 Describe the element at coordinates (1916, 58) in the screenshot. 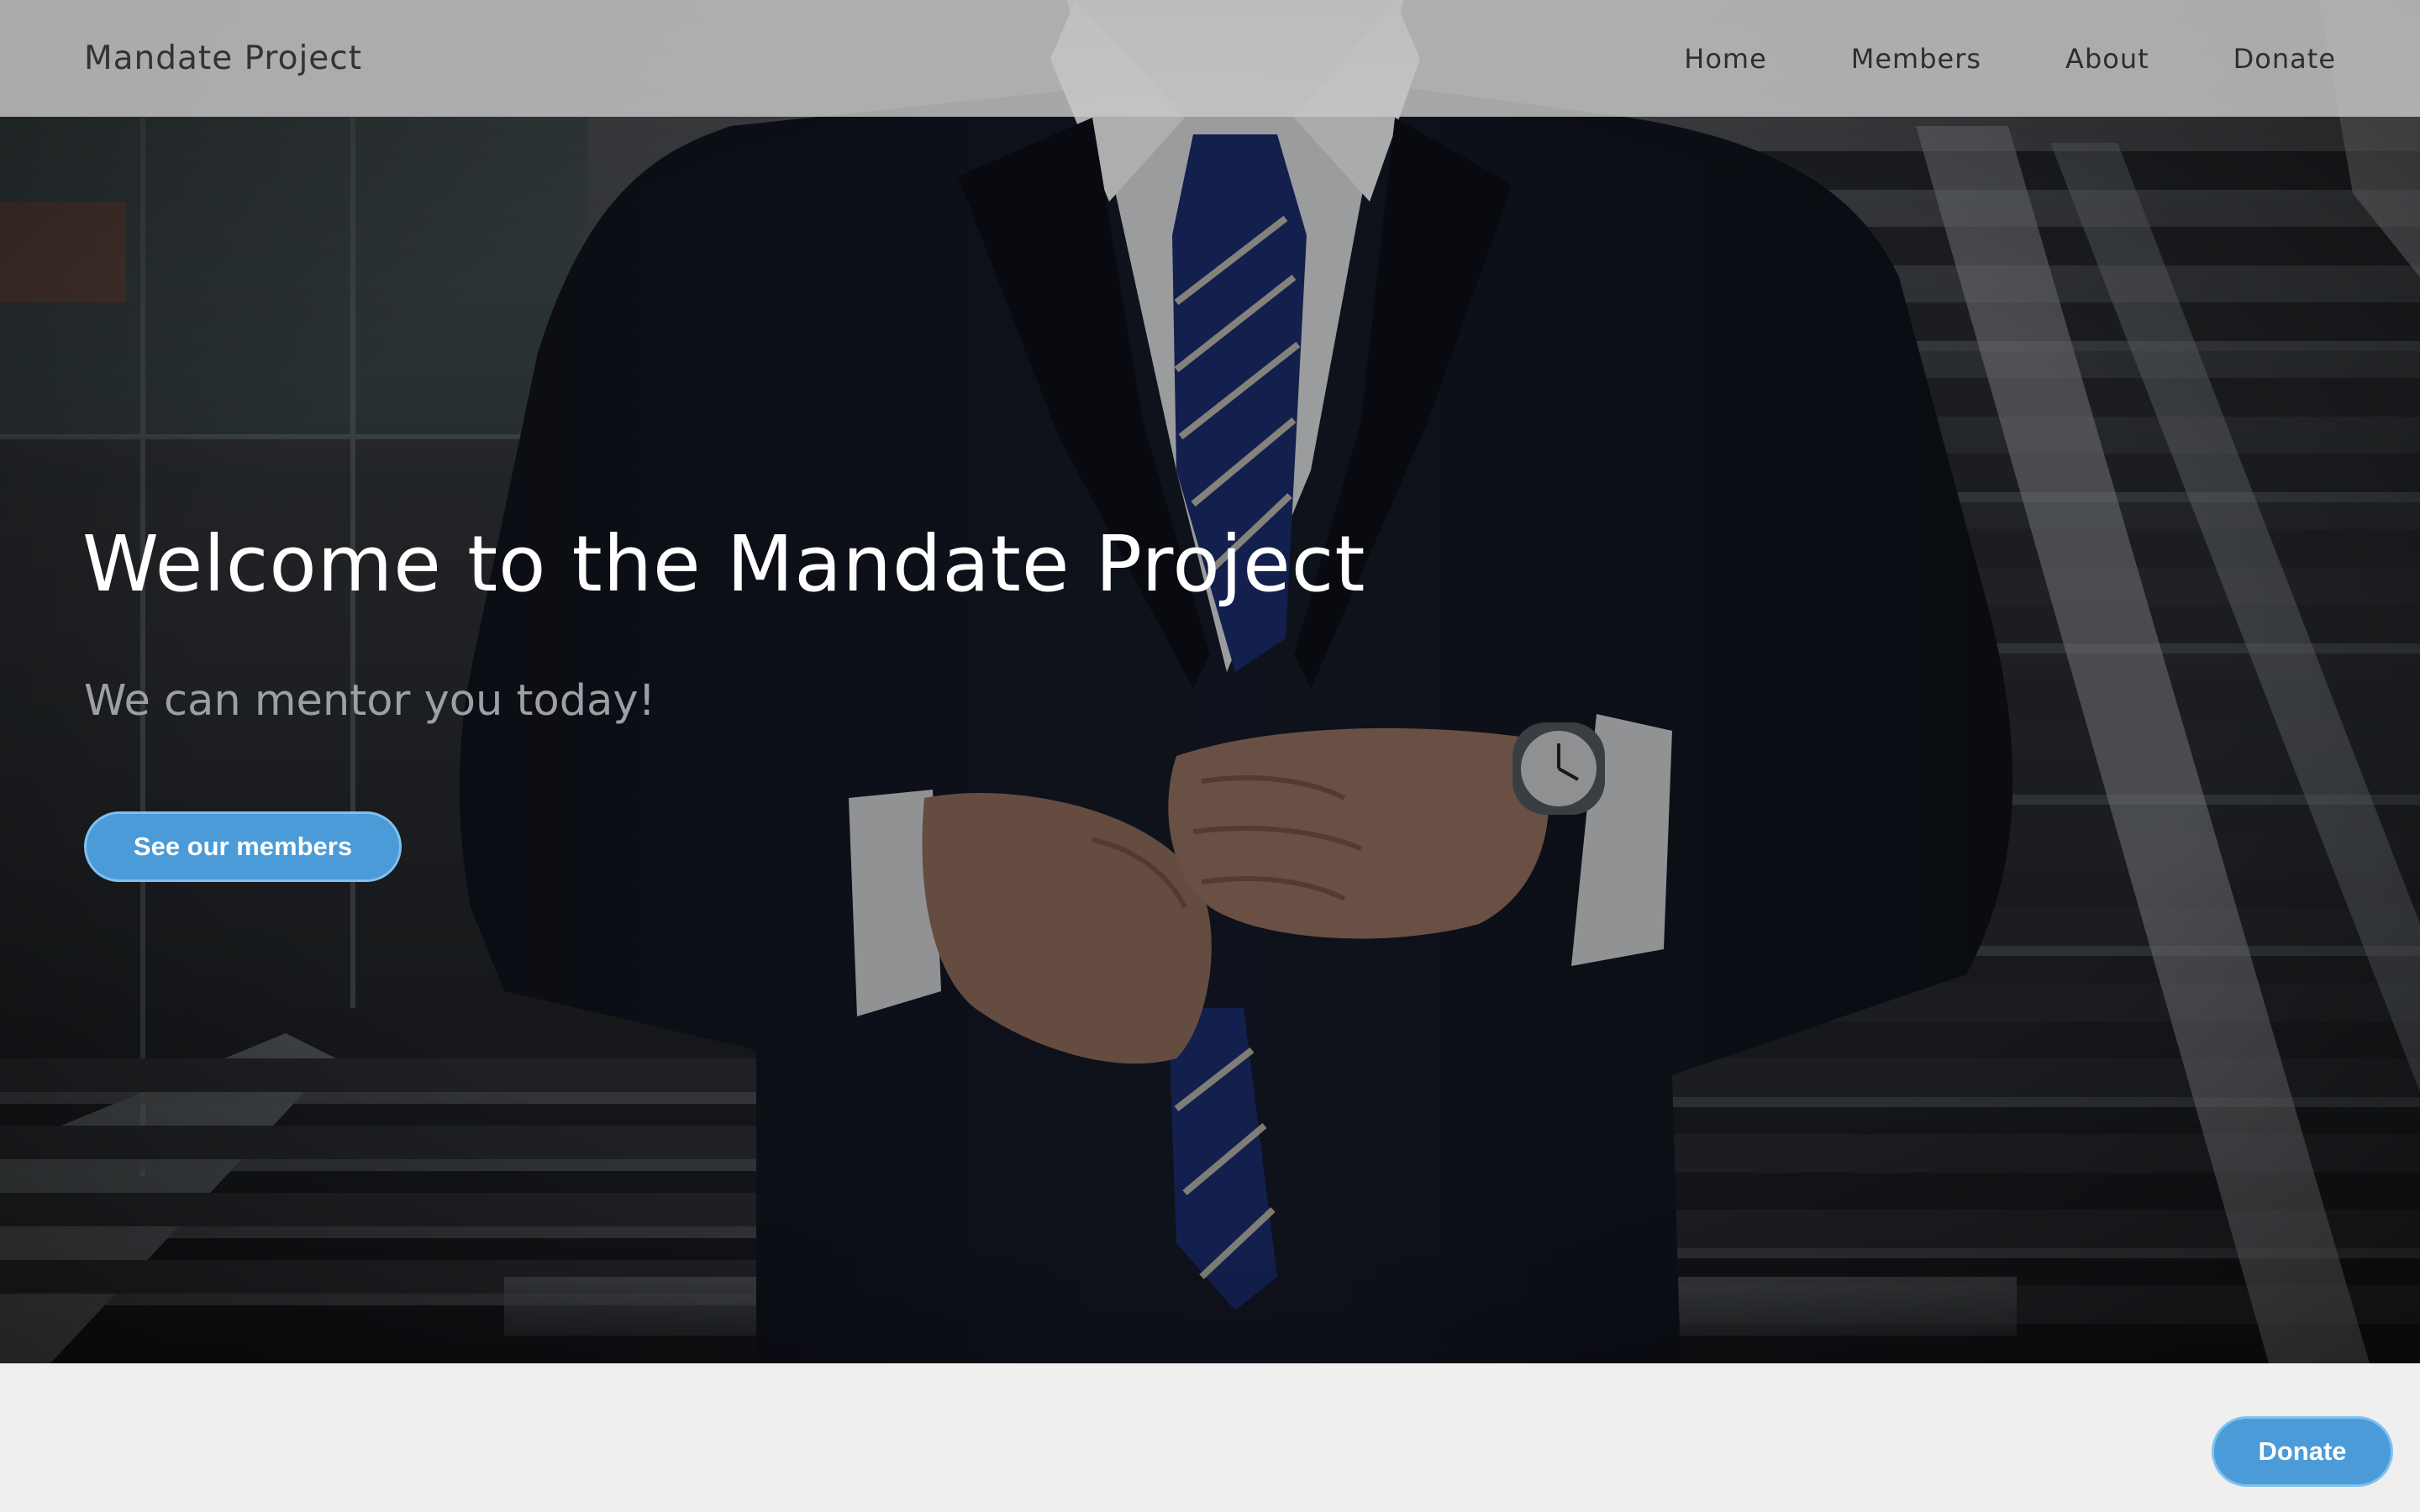

I see `nav-link-members: Members` at that location.